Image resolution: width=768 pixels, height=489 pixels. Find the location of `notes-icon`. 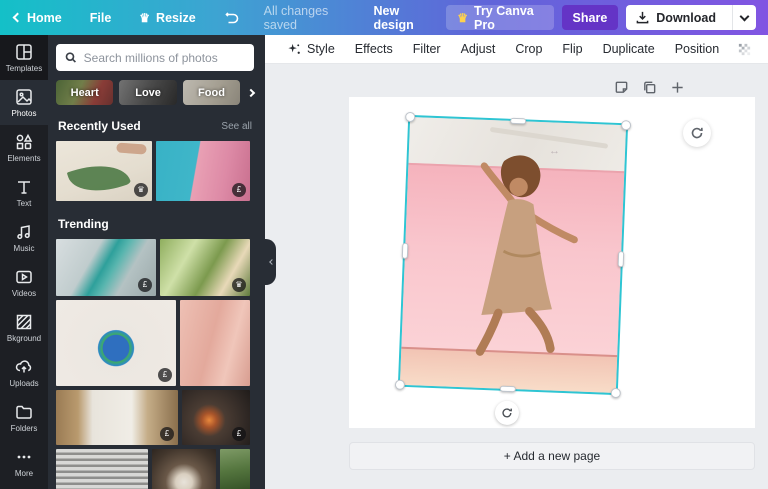

notes-icon is located at coordinates (621, 87).